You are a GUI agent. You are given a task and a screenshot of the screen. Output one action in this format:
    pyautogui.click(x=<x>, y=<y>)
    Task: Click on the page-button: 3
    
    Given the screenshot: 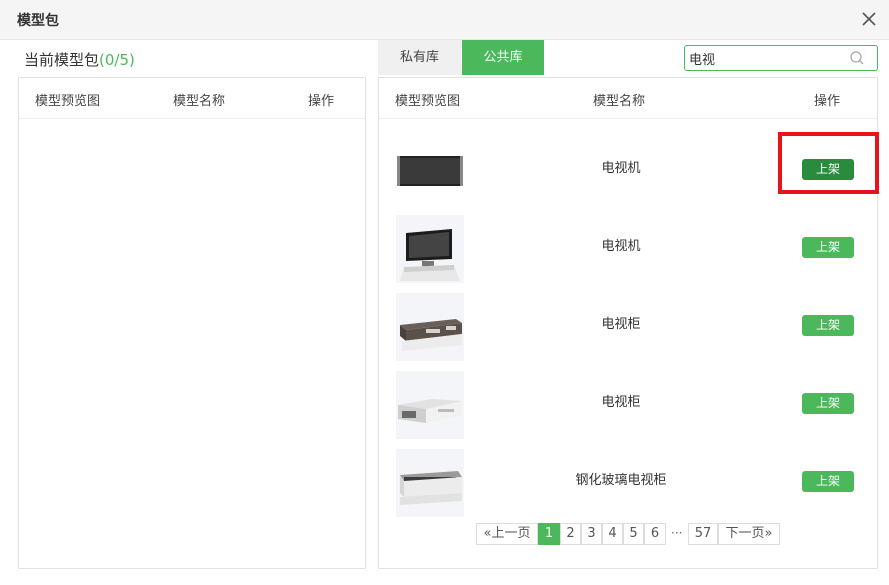 What is the action you would take?
    pyautogui.click(x=591, y=534)
    